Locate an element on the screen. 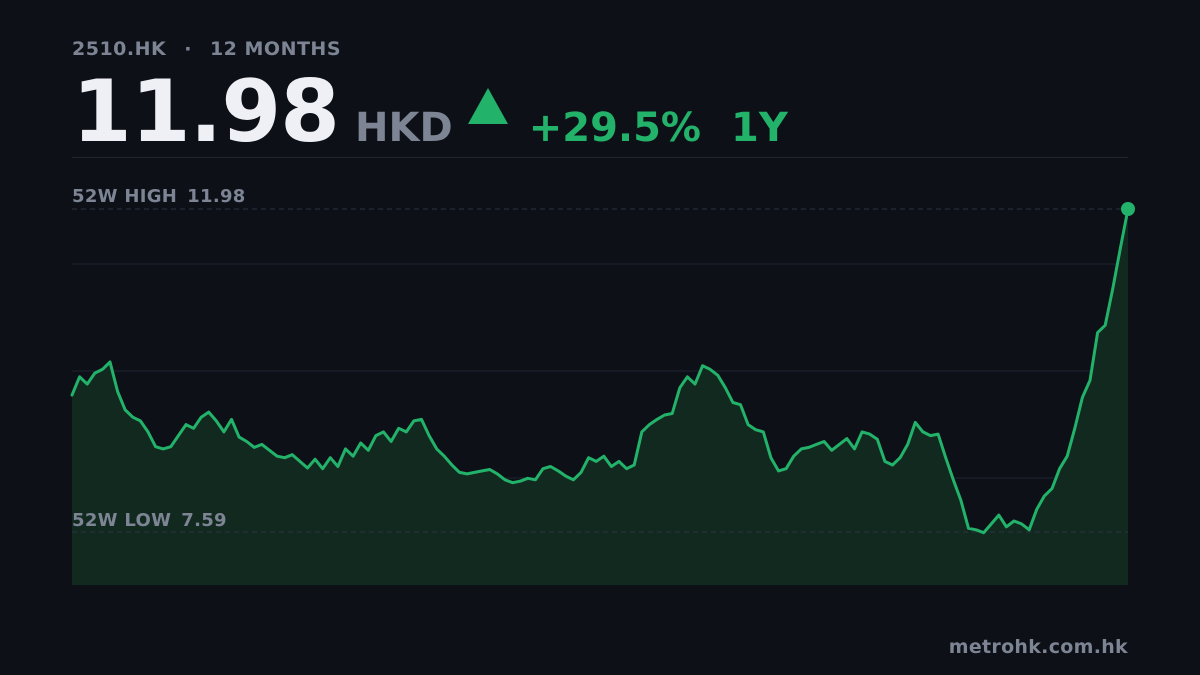 The height and width of the screenshot is (675, 1200). low-value: 7.59 is located at coordinates (204, 520).